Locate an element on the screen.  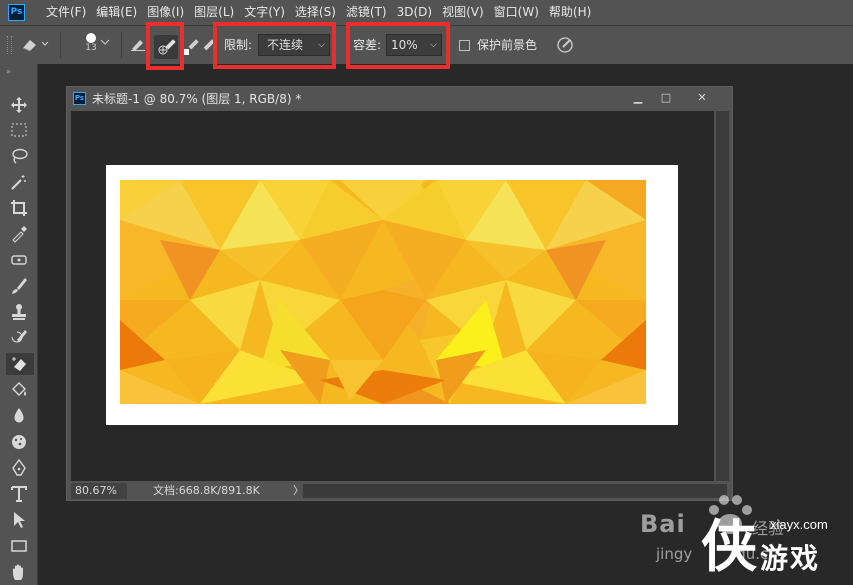
highlight-box-sampling is located at coordinates (165, 46).